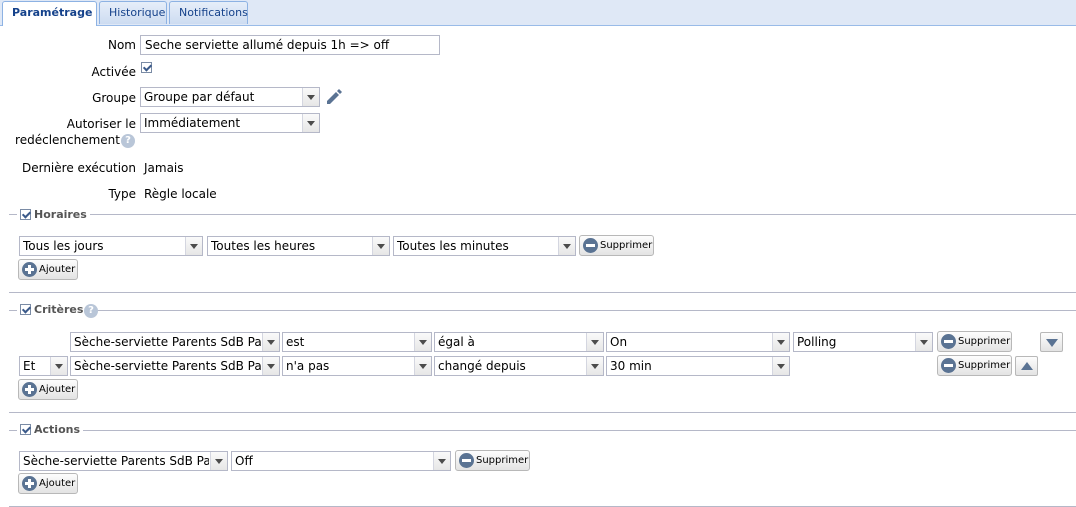 The height and width of the screenshot is (507, 1076). I want to click on tab-bar: Paramétrage Historique Notifications, so click(538, 13).